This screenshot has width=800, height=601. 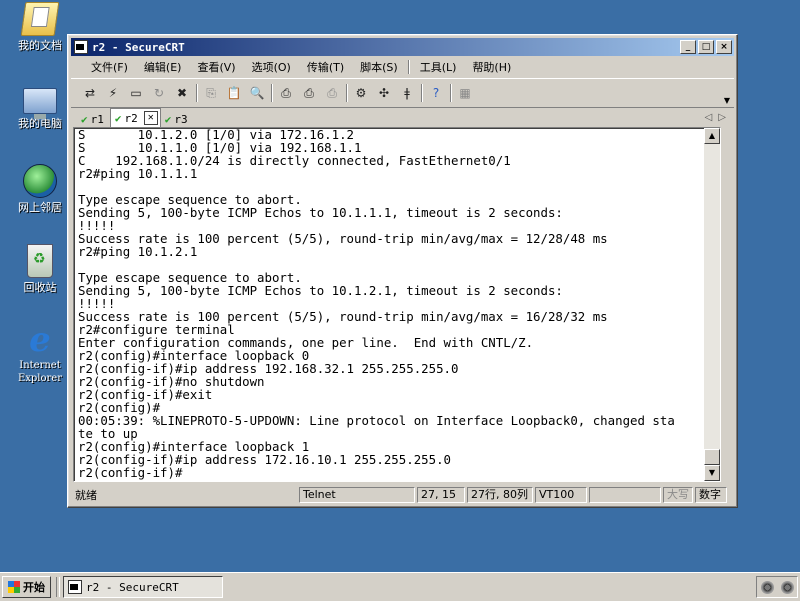 I want to click on desktop-icon-label: Internet Explorer, so click(x=40, y=372).